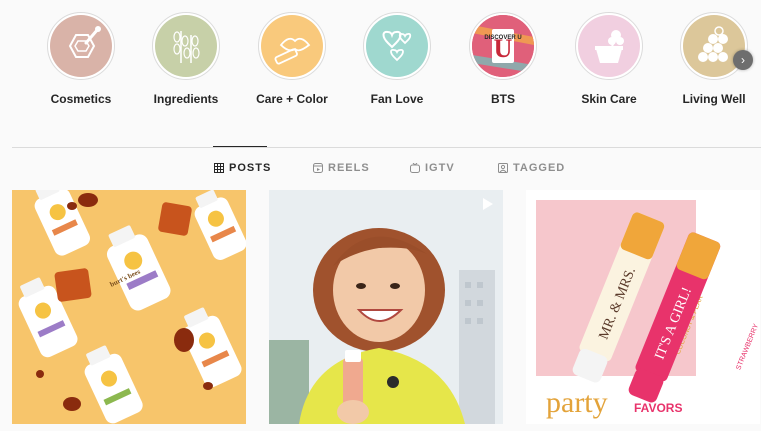  I want to click on highlight-label: Fan Love, so click(397, 99).